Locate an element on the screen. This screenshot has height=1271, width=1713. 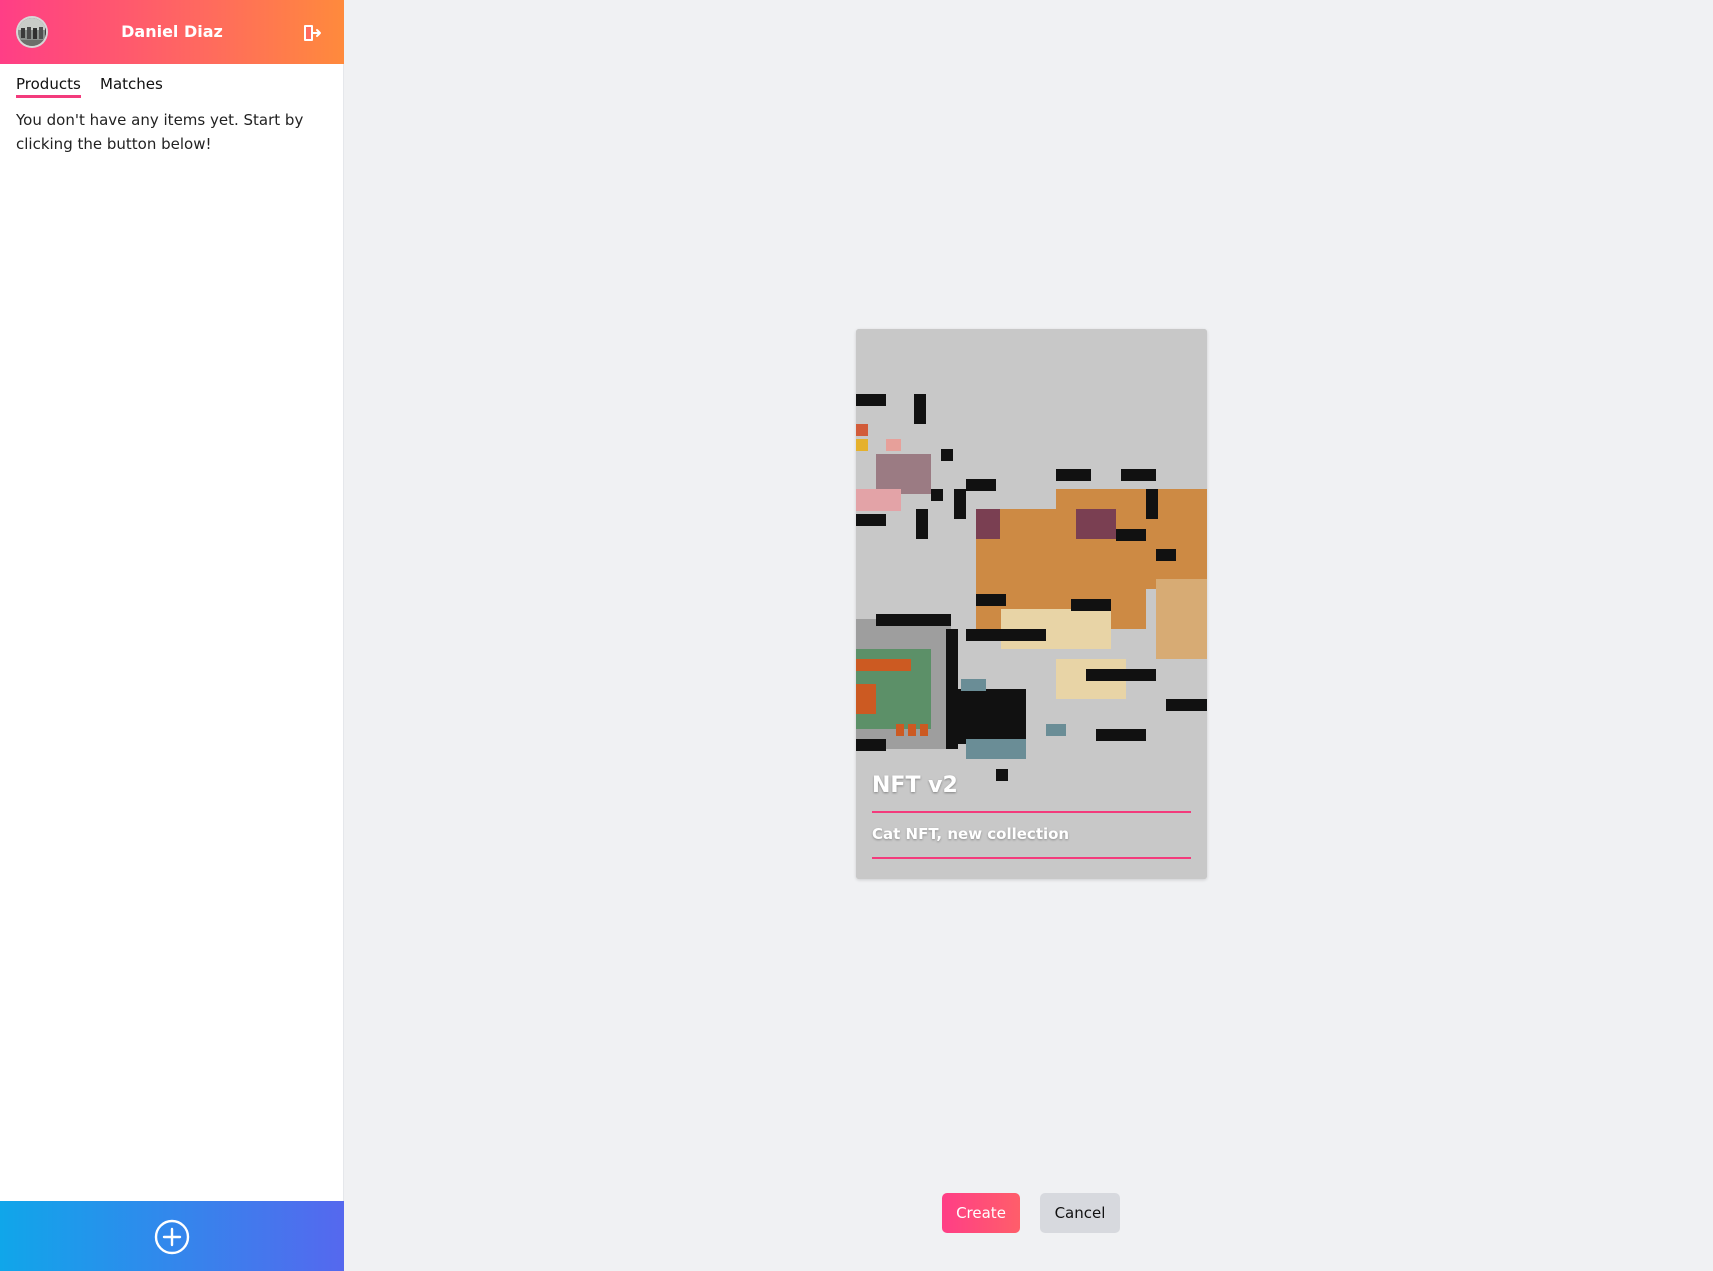
add-item-button is located at coordinates (172, 1236).